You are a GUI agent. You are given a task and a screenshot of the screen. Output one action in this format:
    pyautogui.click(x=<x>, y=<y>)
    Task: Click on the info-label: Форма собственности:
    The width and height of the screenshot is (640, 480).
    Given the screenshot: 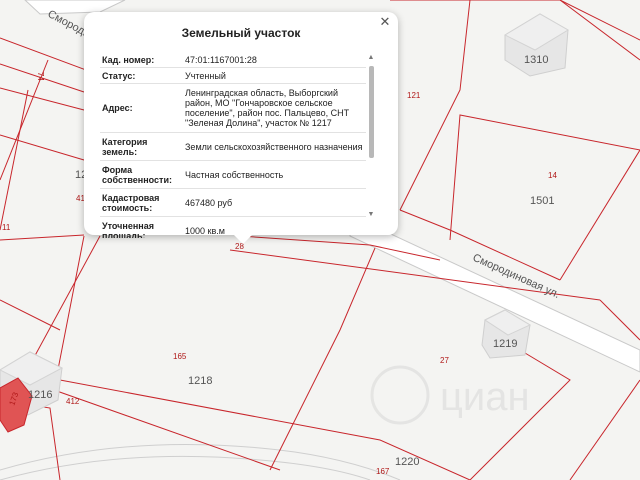 What is the action you would take?
    pyautogui.click(x=137, y=174)
    